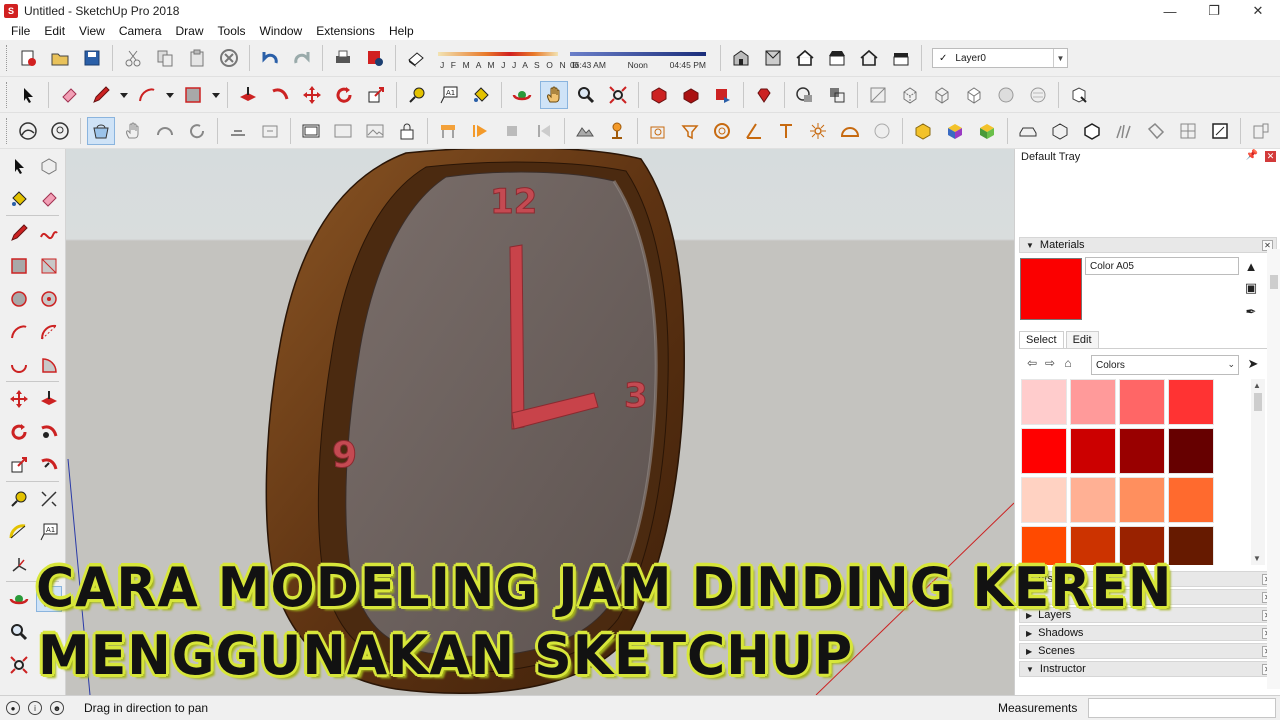  Describe the element at coordinates (165, 58) in the screenshot. I see `copy-button` at that location.